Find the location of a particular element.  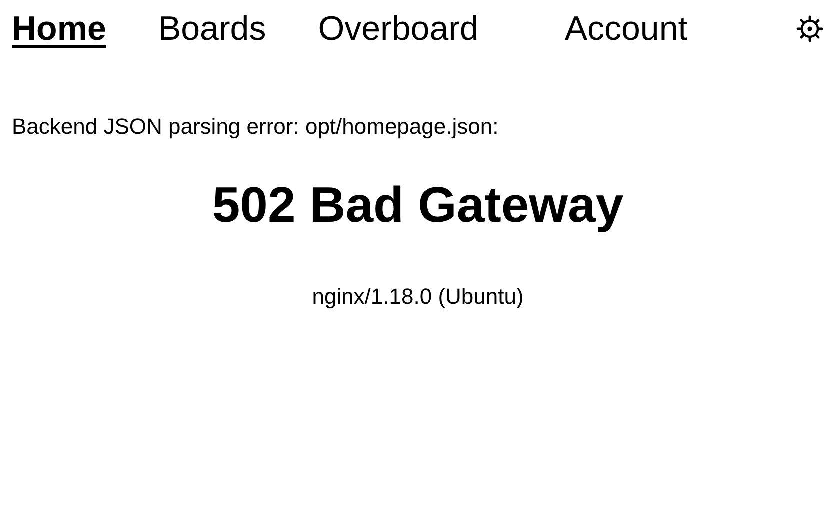

nav-link: Overboard is located at coordinates (398, 29).